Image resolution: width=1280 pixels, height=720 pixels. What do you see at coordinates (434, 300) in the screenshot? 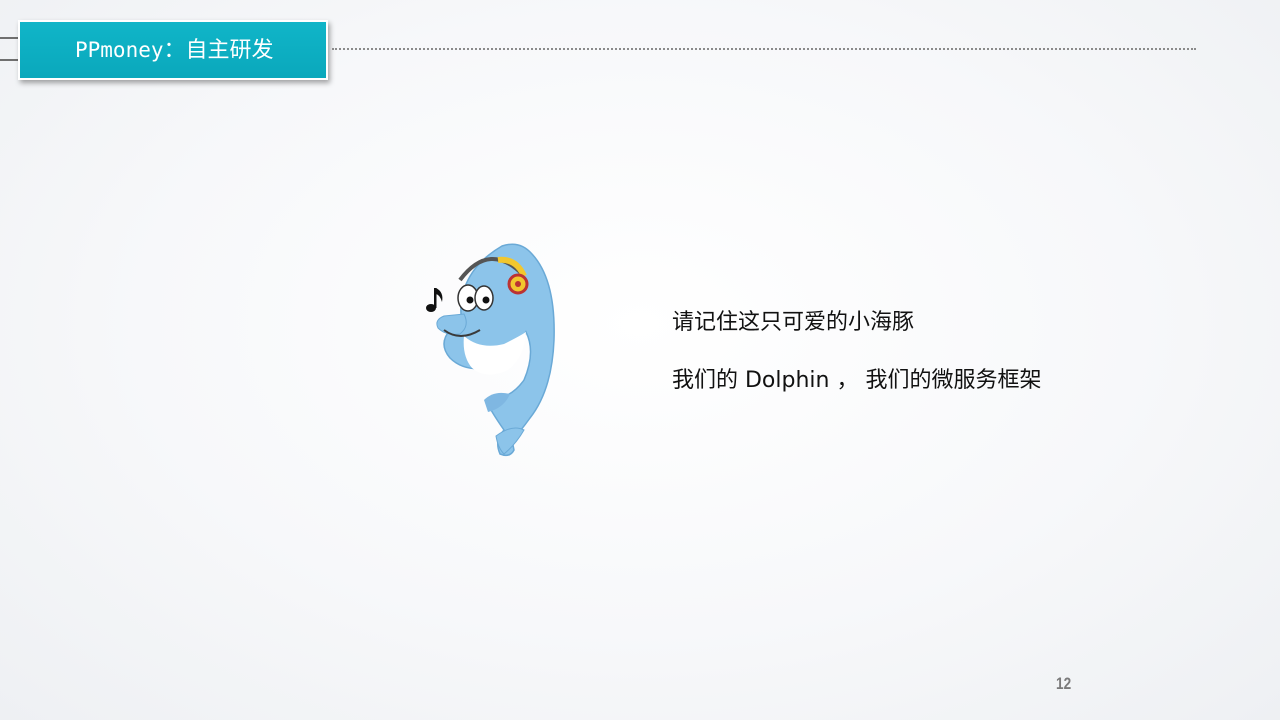
I see `music-note-icon` at bounding box center [434, 300].